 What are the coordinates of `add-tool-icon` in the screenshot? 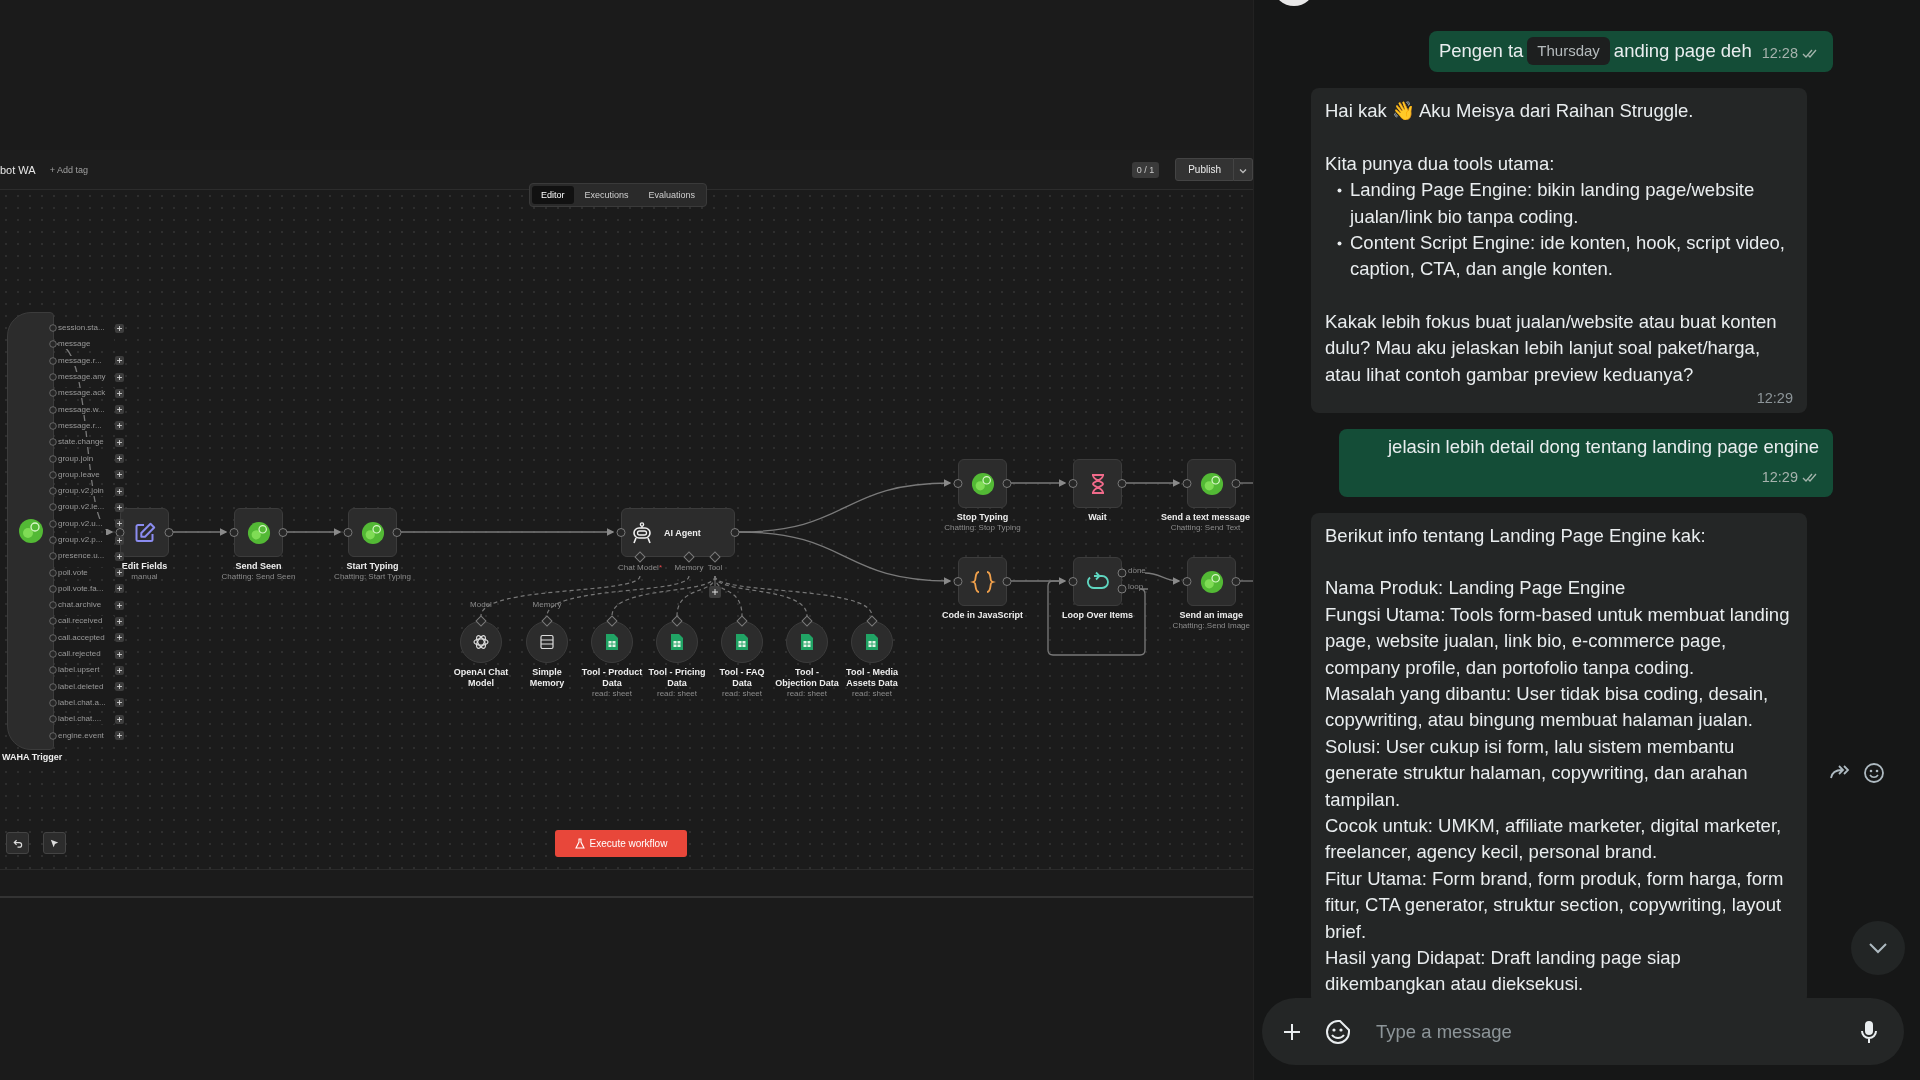 It's located at (715, 592).